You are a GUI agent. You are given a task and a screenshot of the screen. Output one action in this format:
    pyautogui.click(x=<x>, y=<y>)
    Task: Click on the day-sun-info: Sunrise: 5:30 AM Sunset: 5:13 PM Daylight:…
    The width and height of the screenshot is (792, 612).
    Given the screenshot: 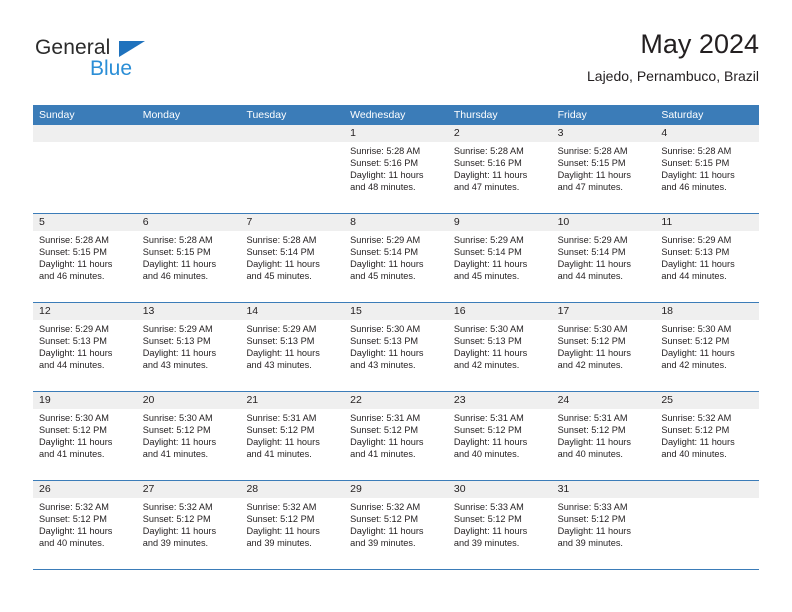 What is the action you would take?
    pyautogui.click(x=500, y=345)
    